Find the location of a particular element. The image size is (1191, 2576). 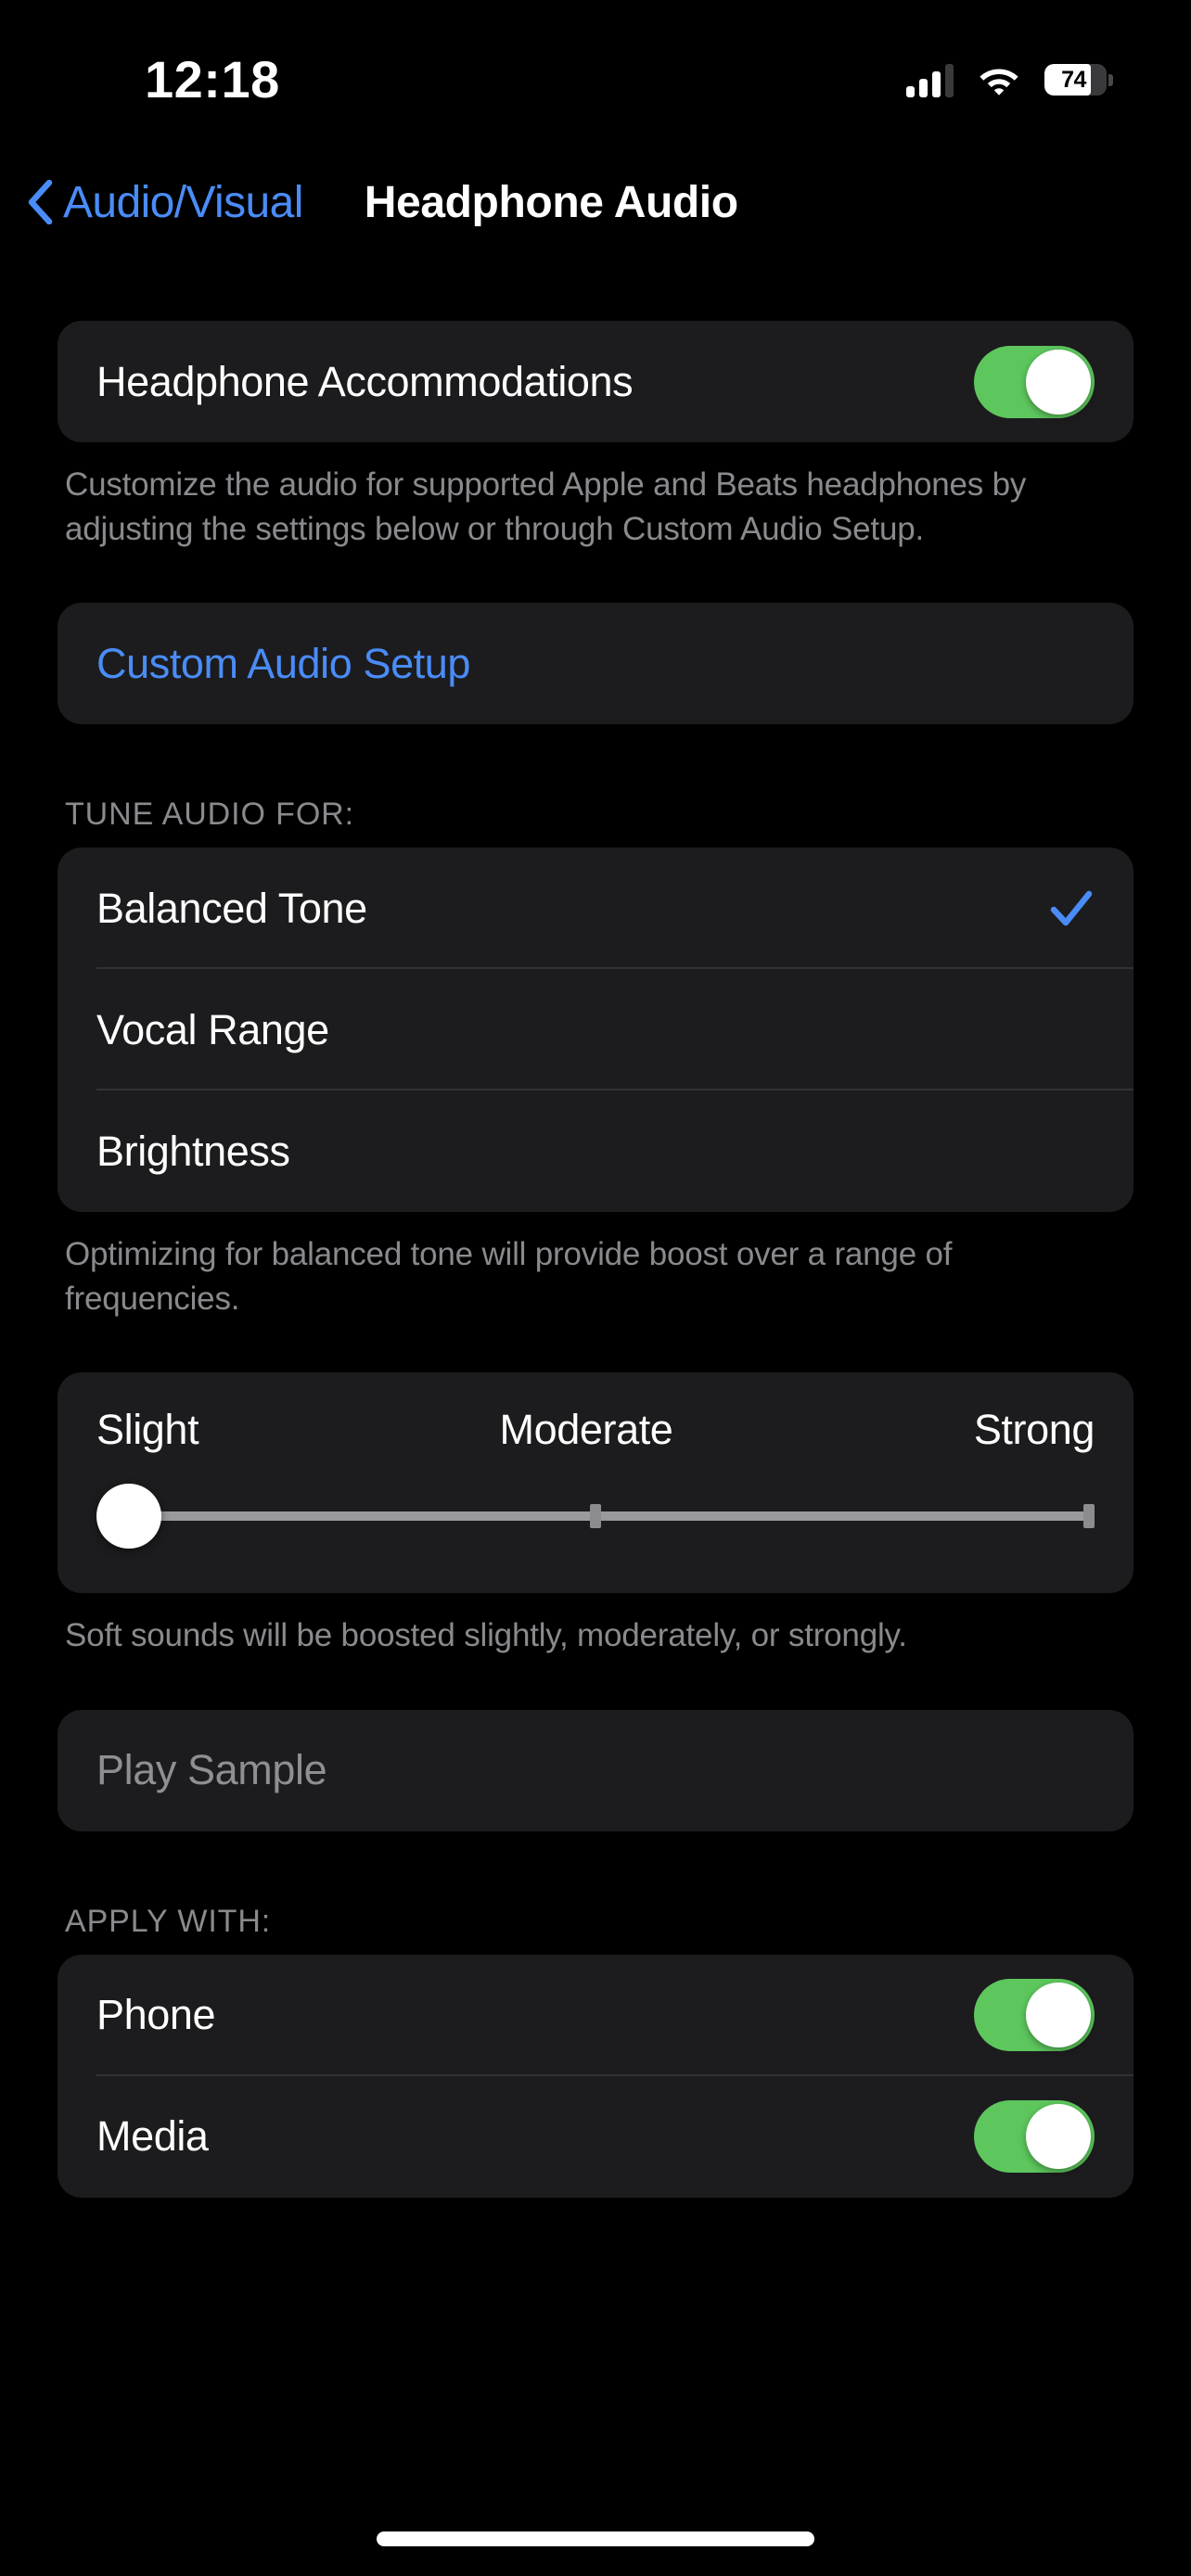

headphone-accommodations-row: Headphone Accommodations is located at coordinates (595, 381).